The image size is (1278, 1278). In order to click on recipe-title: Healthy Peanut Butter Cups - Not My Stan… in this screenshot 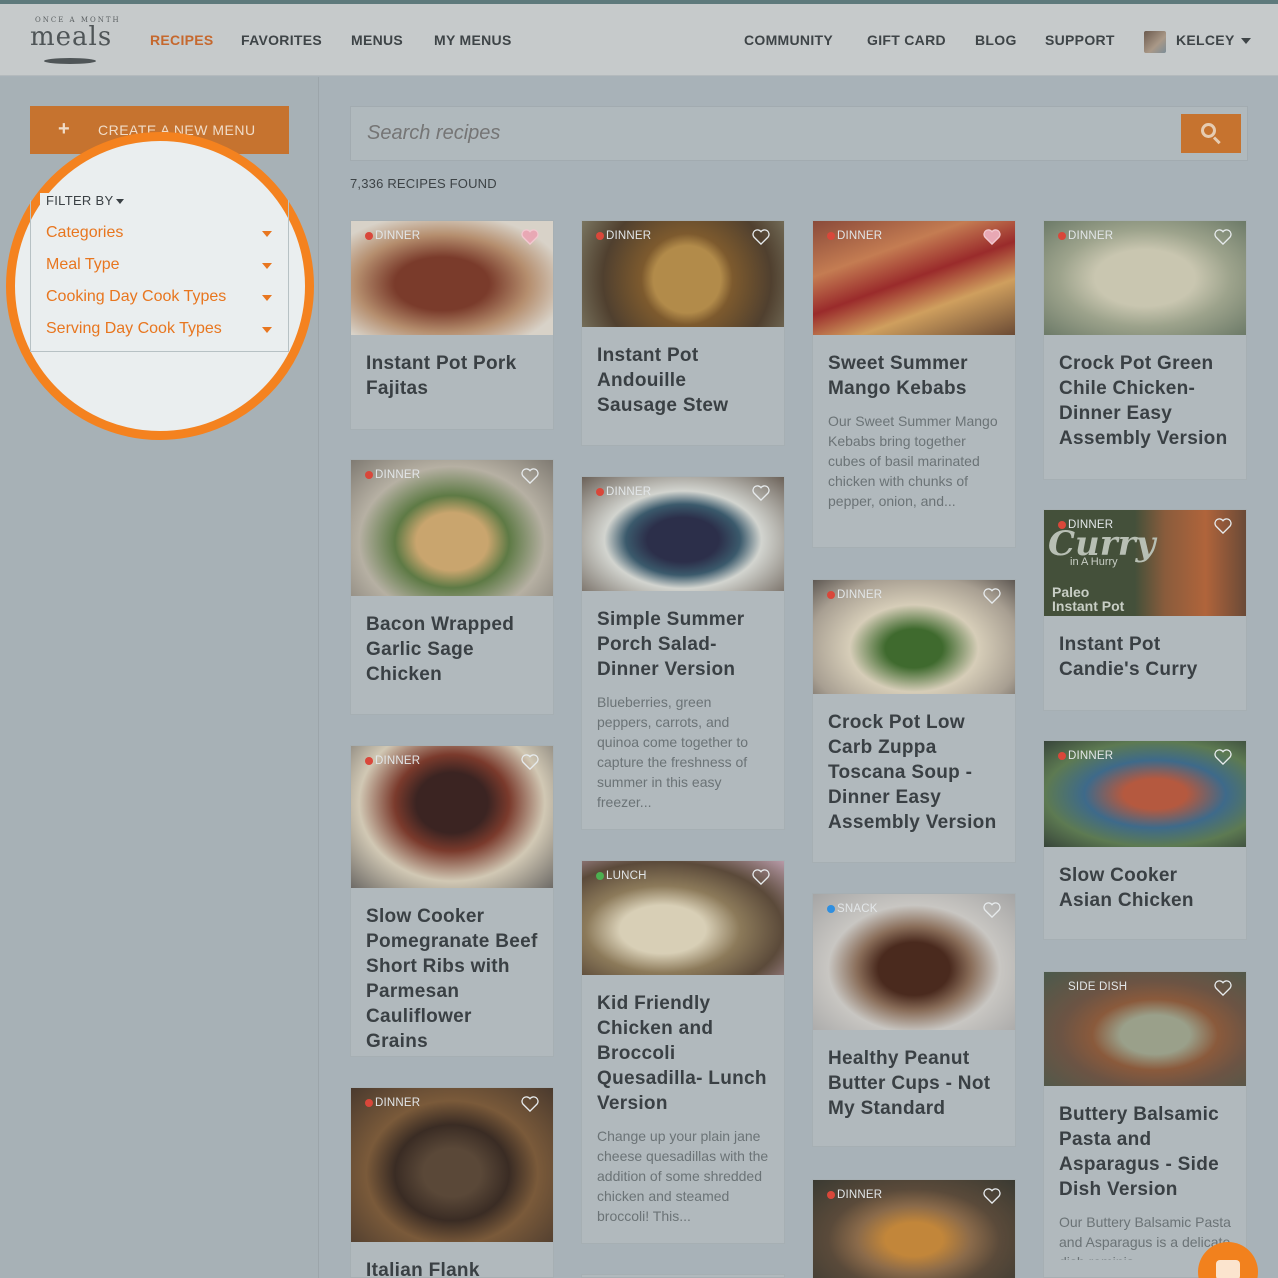, I will do `click(914, 1075)`.